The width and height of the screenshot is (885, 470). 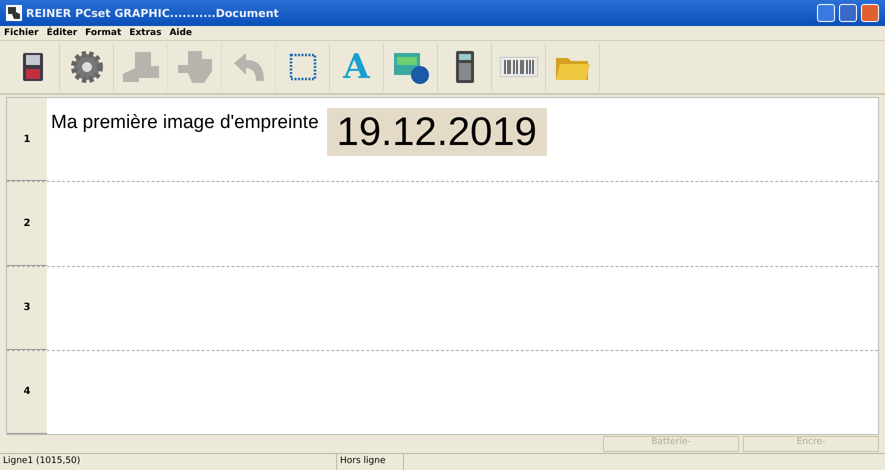 I want to click on menu-item: Éditer, so click(x=62, y=33).